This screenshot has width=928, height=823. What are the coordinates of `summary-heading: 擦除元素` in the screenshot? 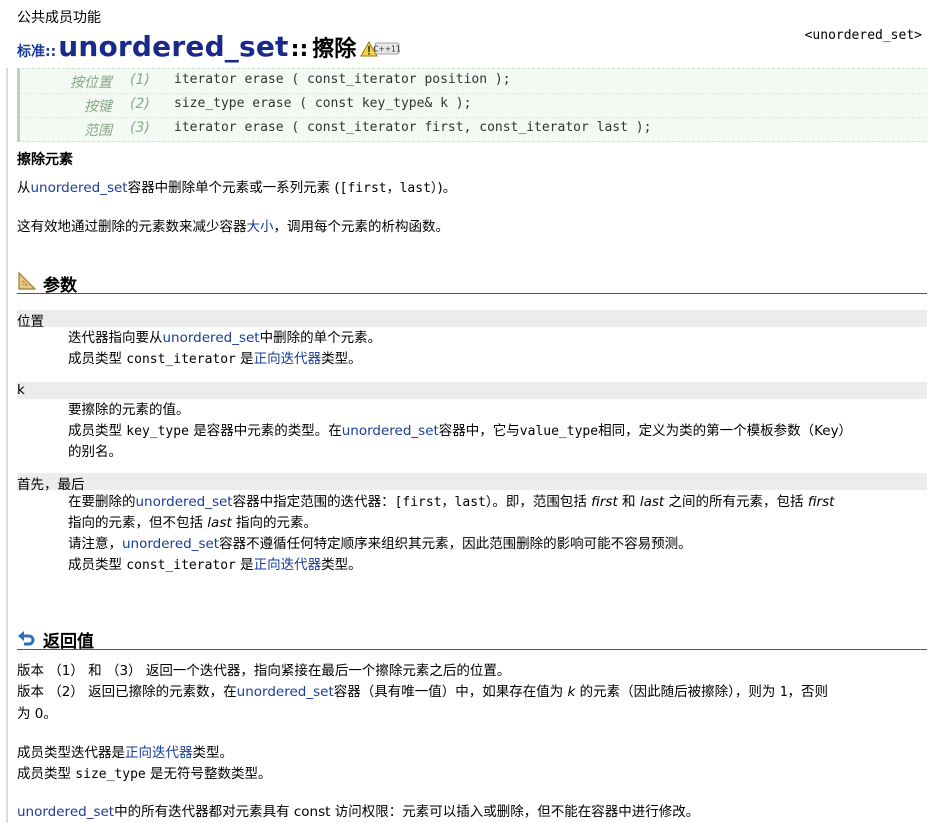 It's located at (45, 160).